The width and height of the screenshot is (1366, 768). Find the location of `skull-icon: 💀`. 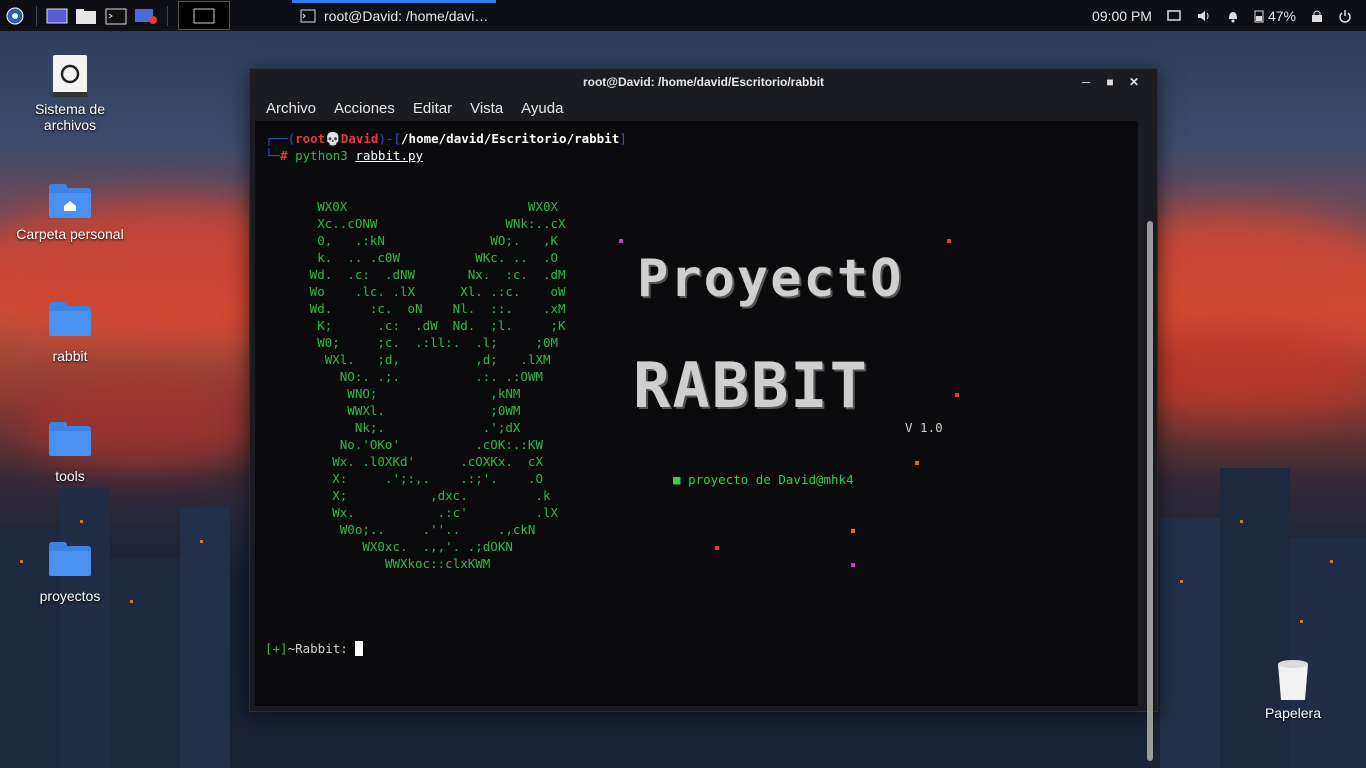

skull-icon: 💀 is located at coordinates (333, 138).